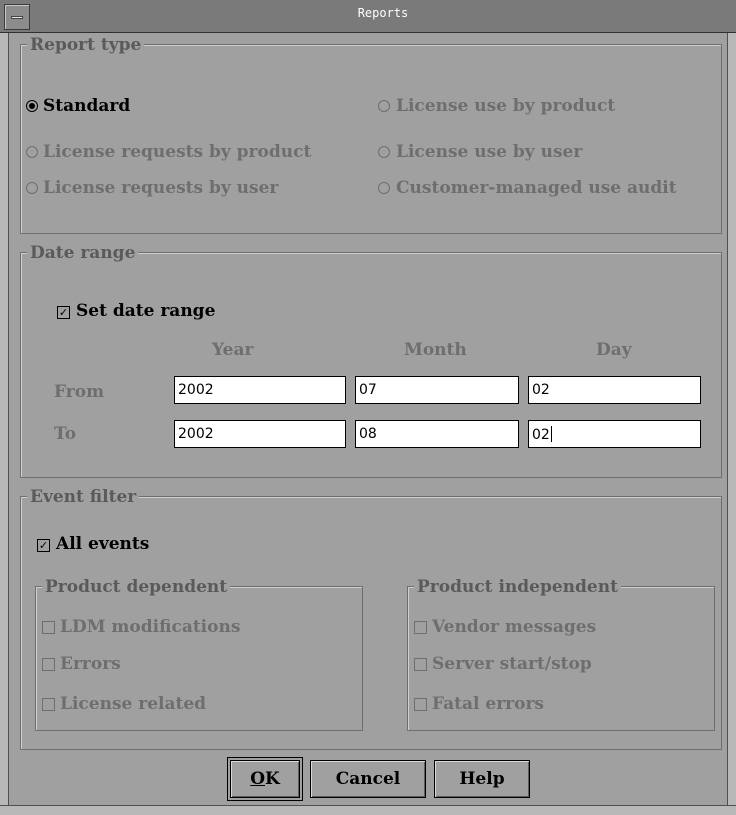 This screenshot has height=815, width=736. What do you see at coordinates (103, 544) in the screenshot?
I see `all-events-label: All events` at bounding box center [103, 544].